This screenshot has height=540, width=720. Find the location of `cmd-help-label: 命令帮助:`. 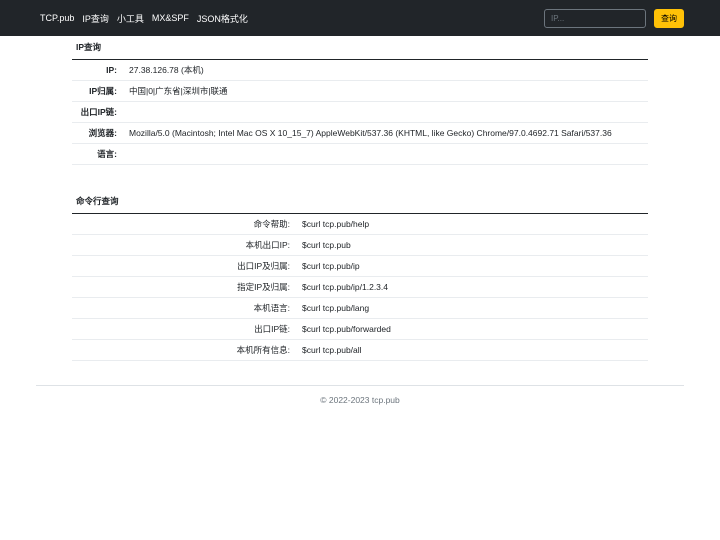

cmd-help-label: 命令帮助: is located at coordinates (271, 224).